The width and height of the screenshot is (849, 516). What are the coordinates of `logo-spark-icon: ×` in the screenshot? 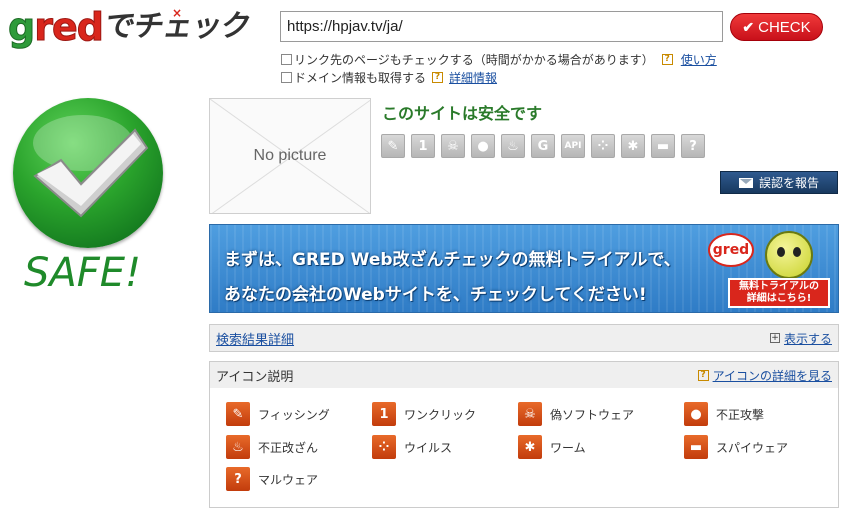 It's located at (177, 13).